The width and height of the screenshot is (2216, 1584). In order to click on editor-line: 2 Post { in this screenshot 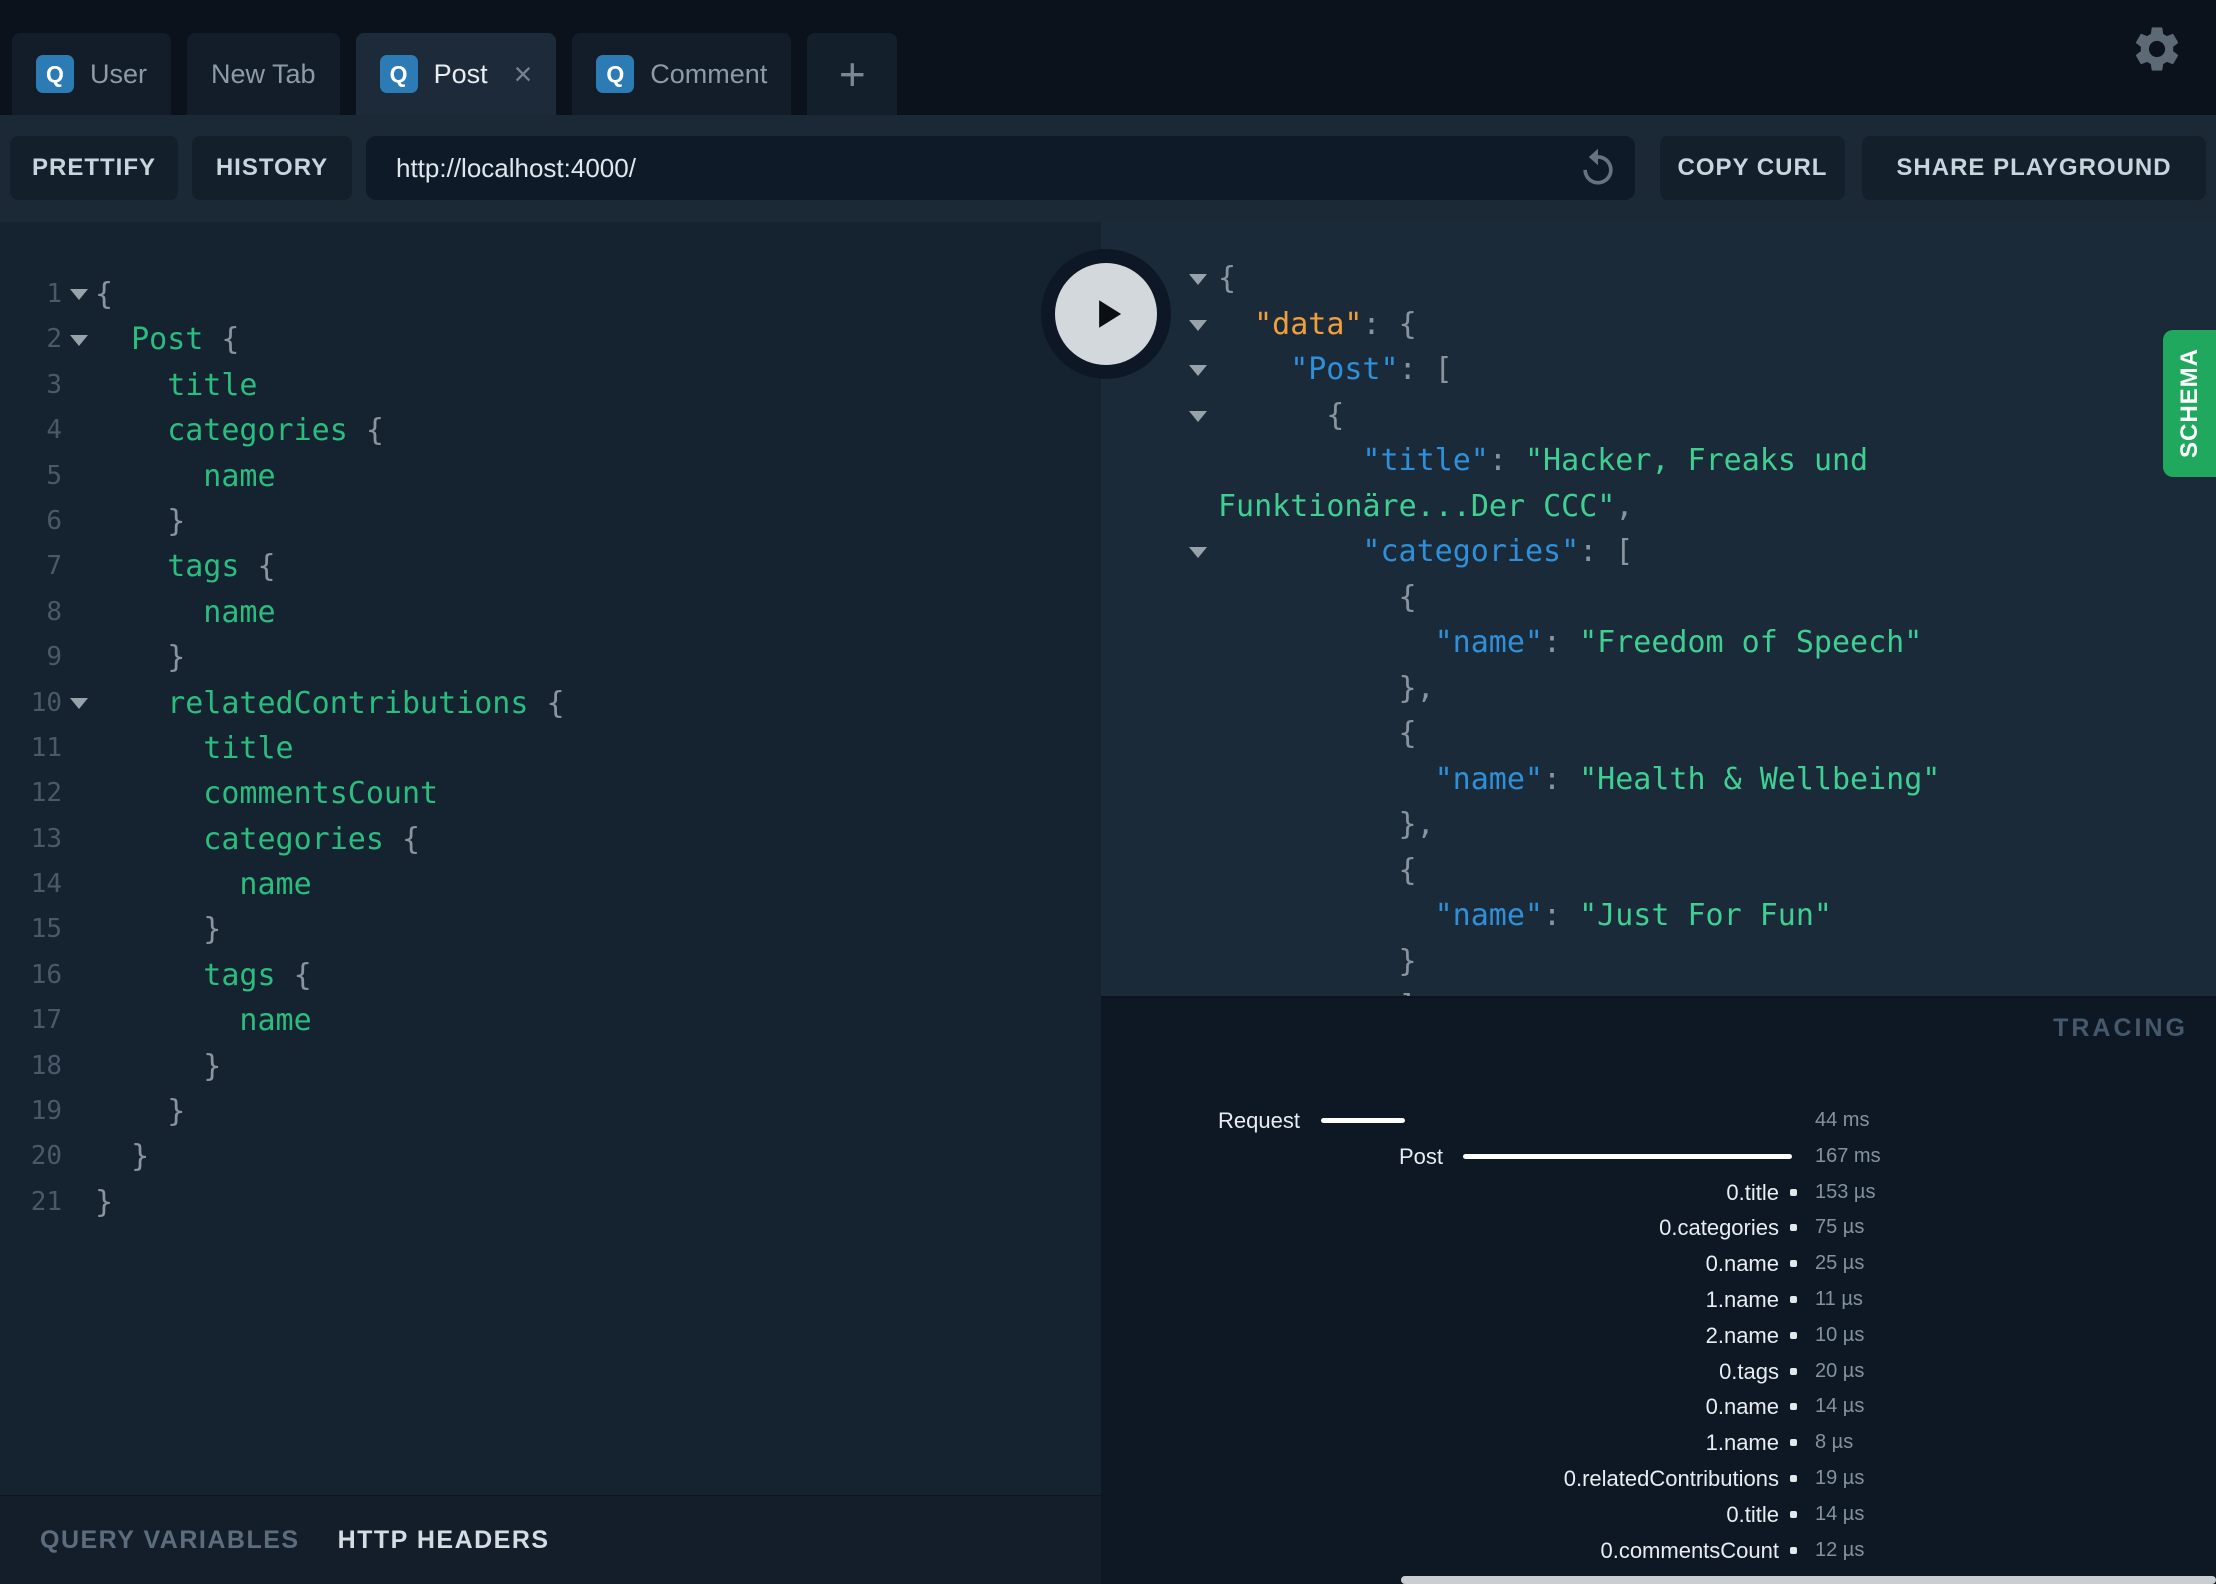, I will do `click(550, 339)`.